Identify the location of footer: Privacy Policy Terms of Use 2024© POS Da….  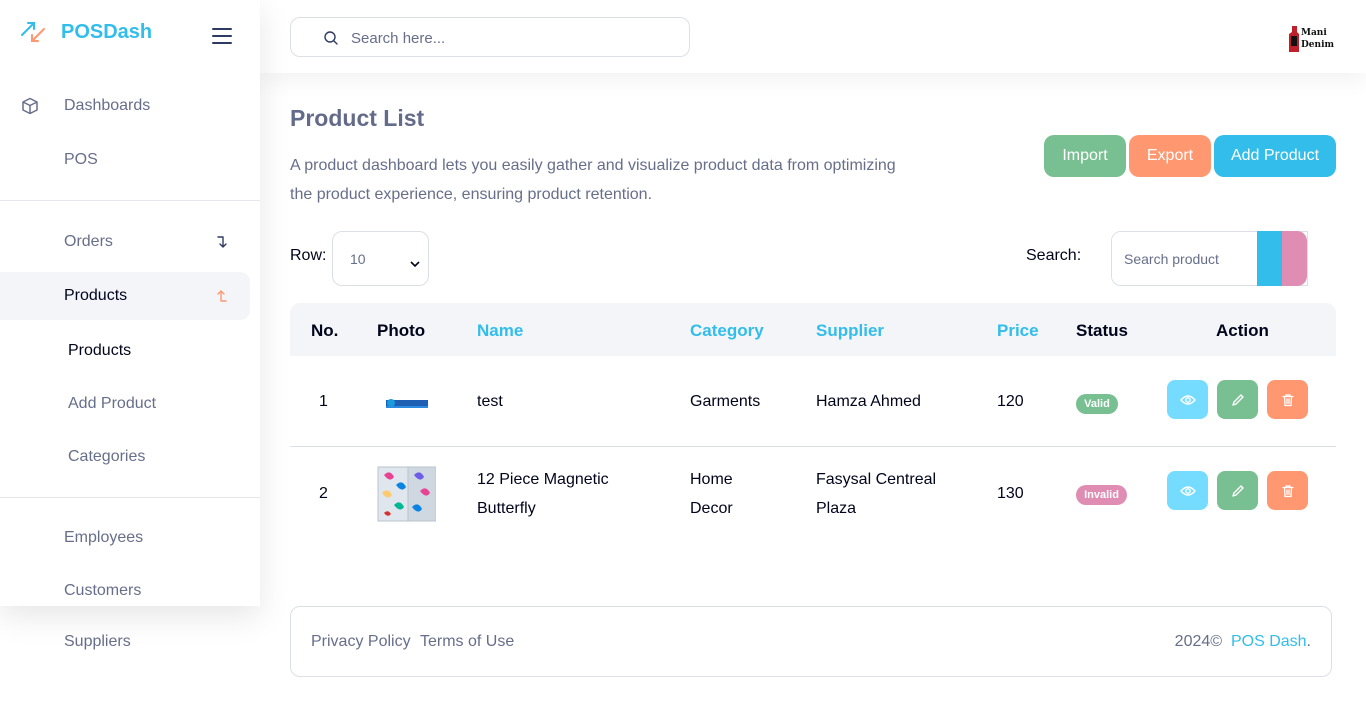
(811, 641).